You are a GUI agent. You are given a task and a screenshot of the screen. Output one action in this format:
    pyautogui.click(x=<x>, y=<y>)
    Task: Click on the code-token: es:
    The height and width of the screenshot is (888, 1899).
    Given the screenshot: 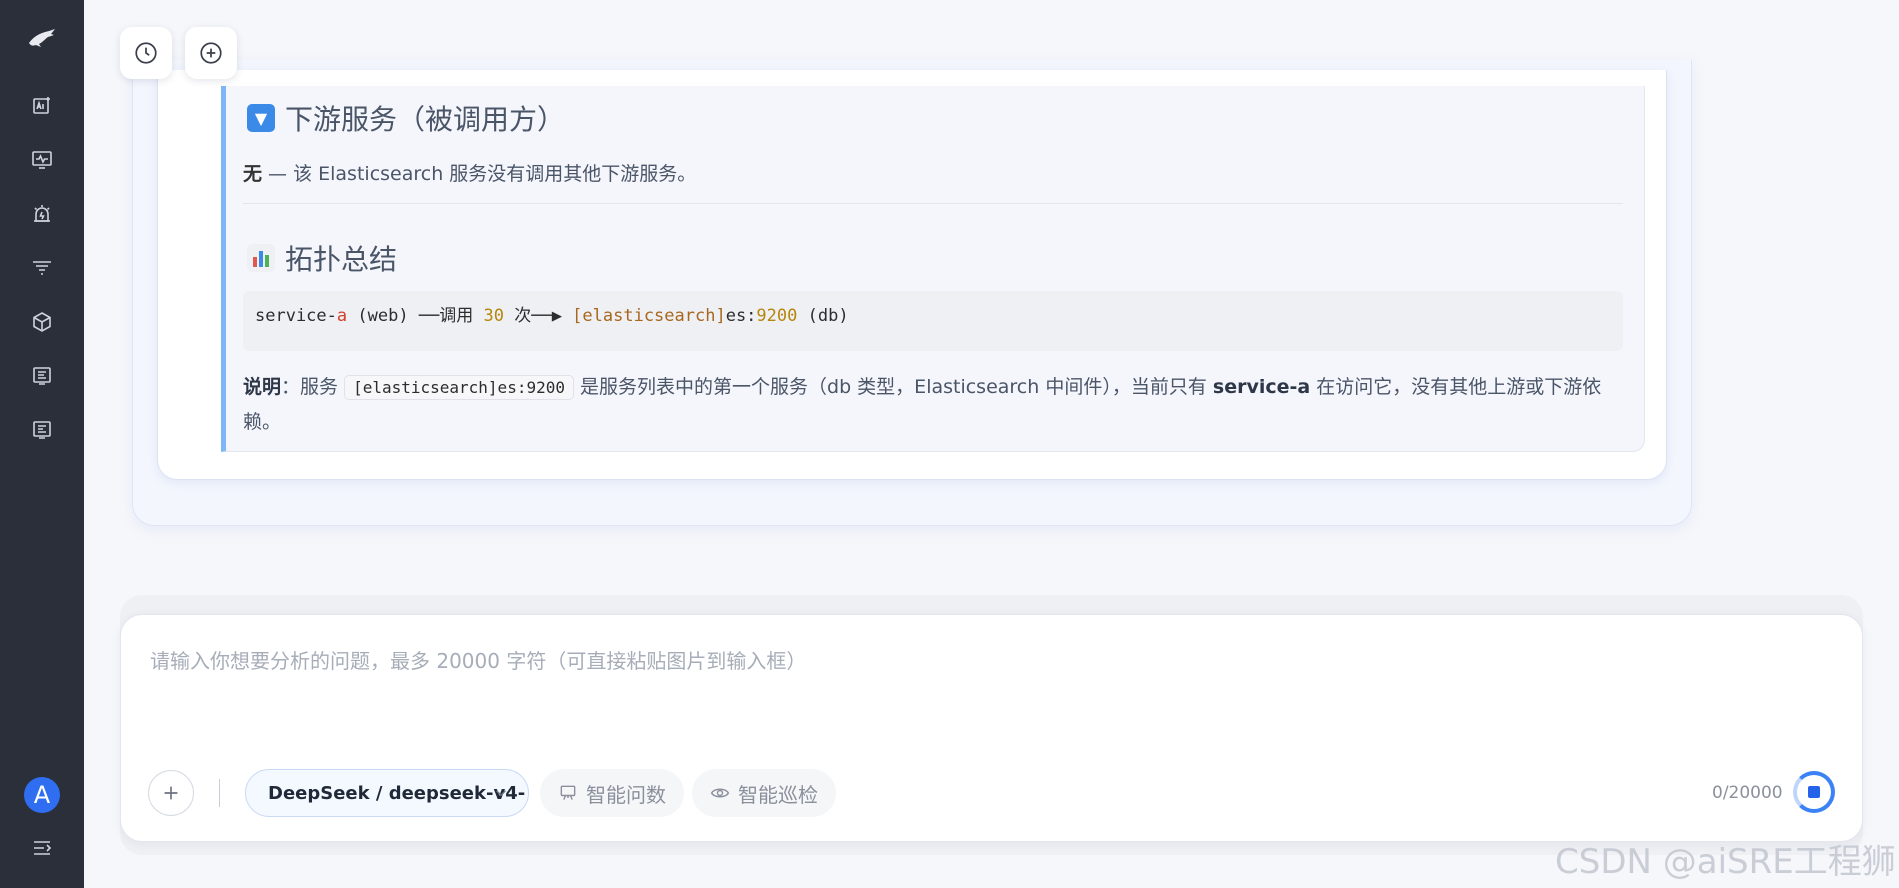 What is the action you would take?
    pyautogui.click(x=741, y=316)
    